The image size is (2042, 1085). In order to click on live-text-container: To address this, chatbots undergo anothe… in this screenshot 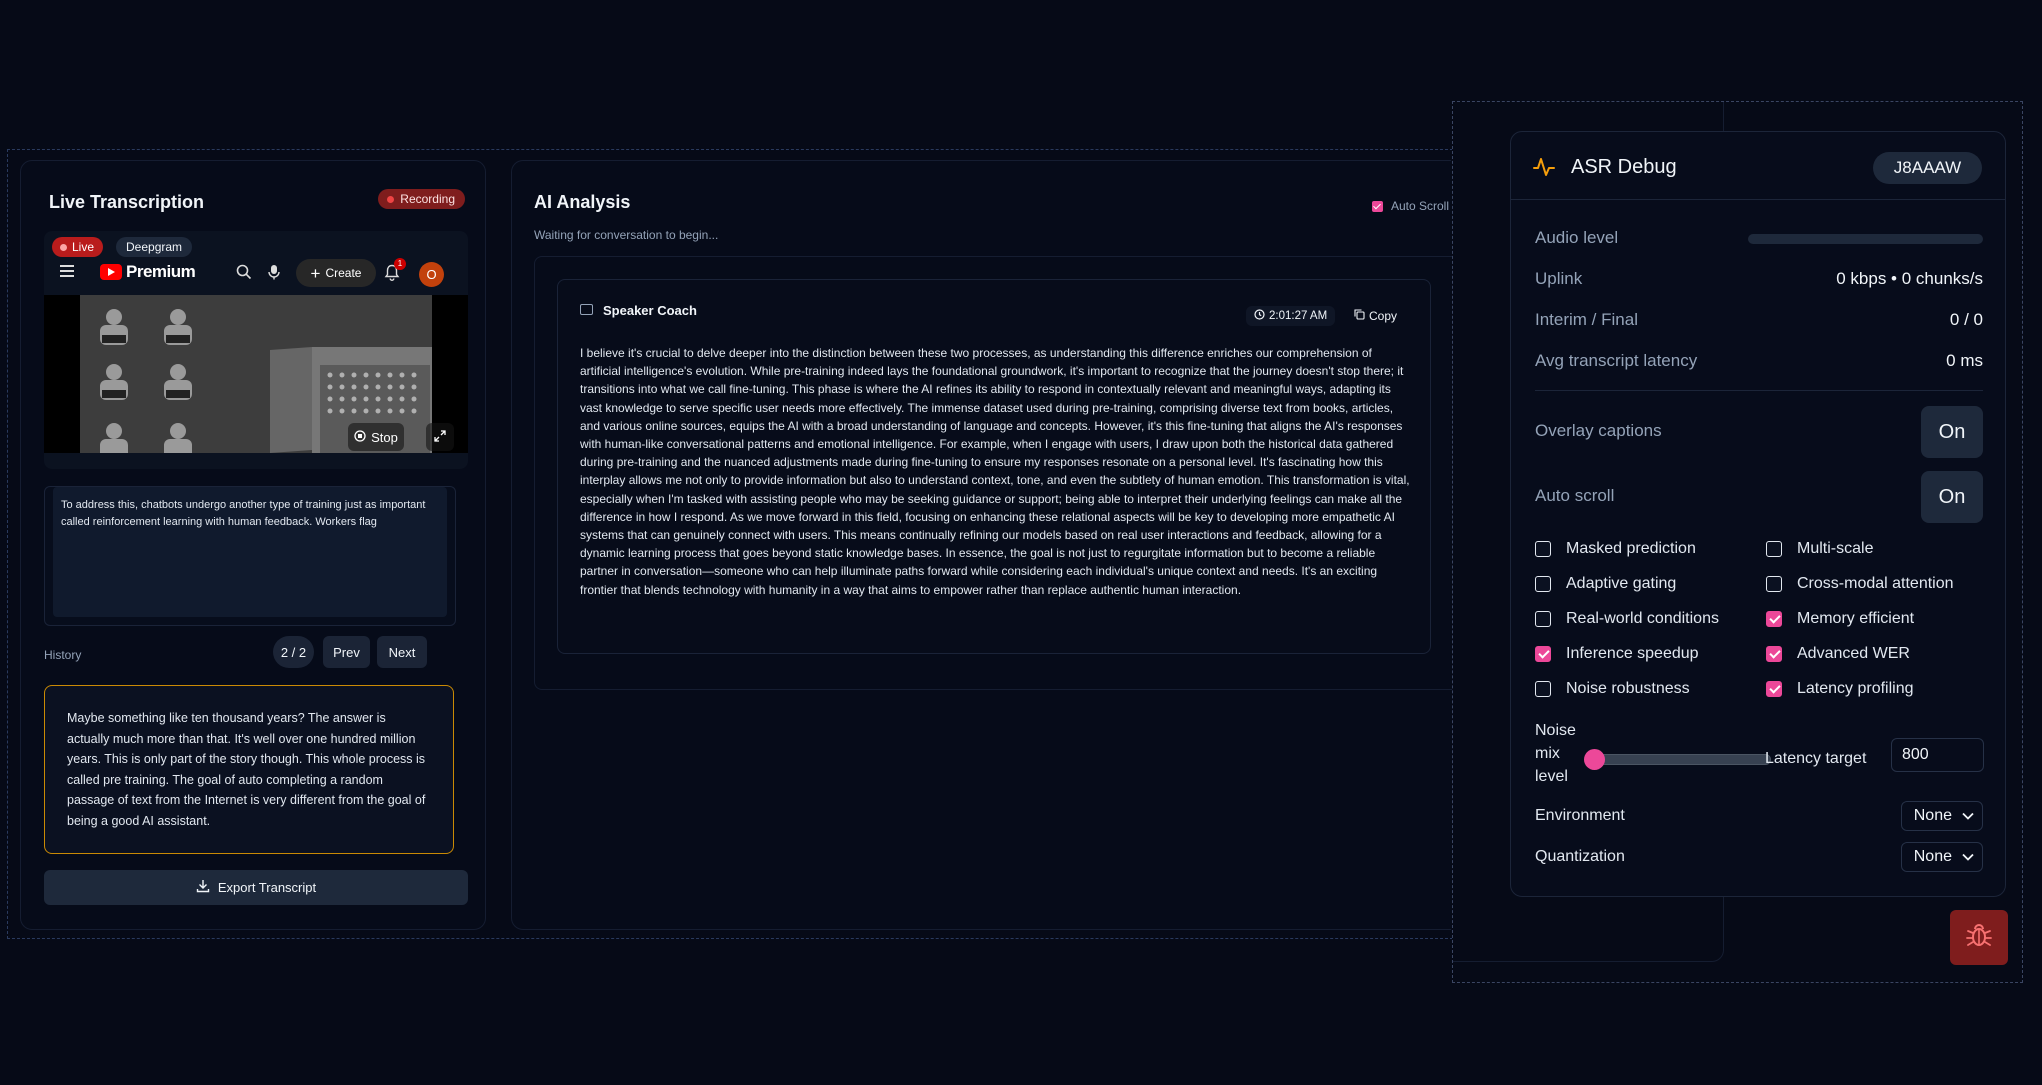, I will do `click(250, 556)`.